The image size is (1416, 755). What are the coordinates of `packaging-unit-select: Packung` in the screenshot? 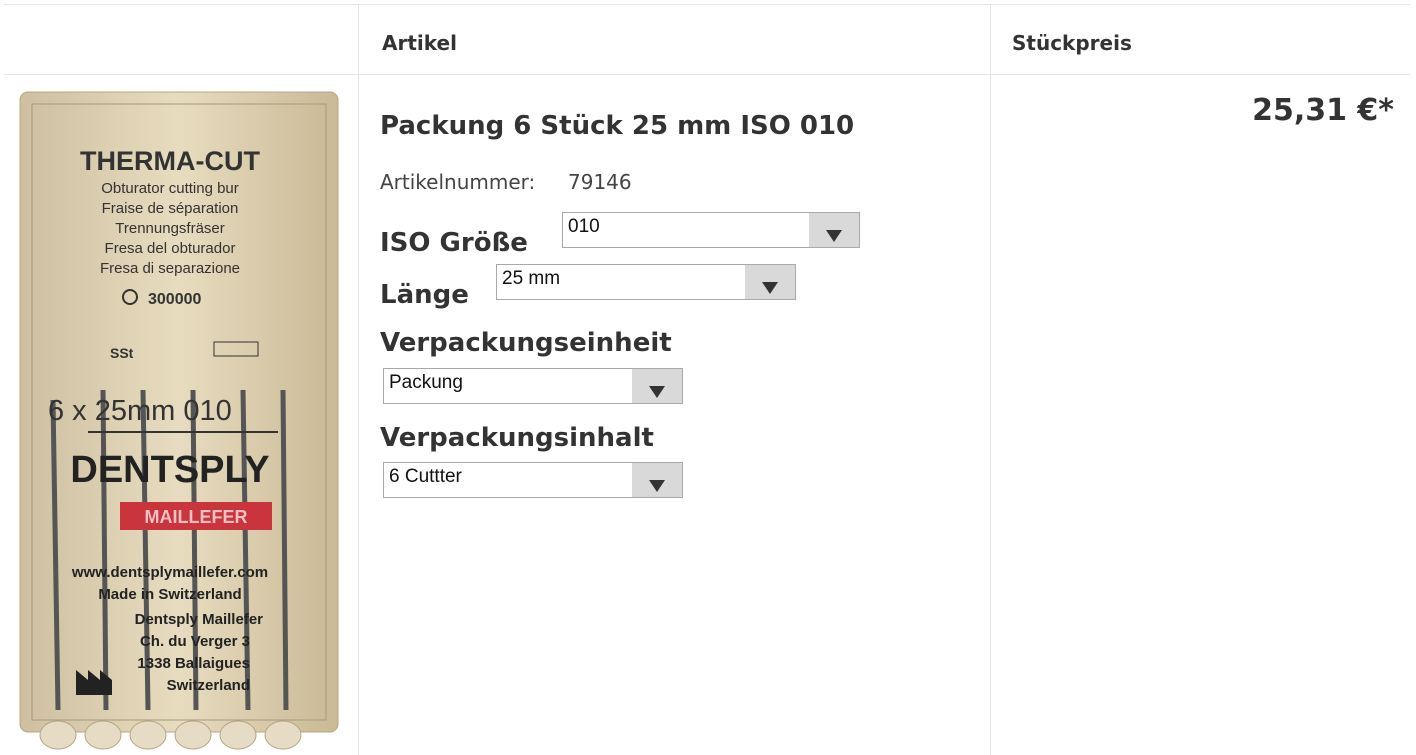 It's located at (533, 386).